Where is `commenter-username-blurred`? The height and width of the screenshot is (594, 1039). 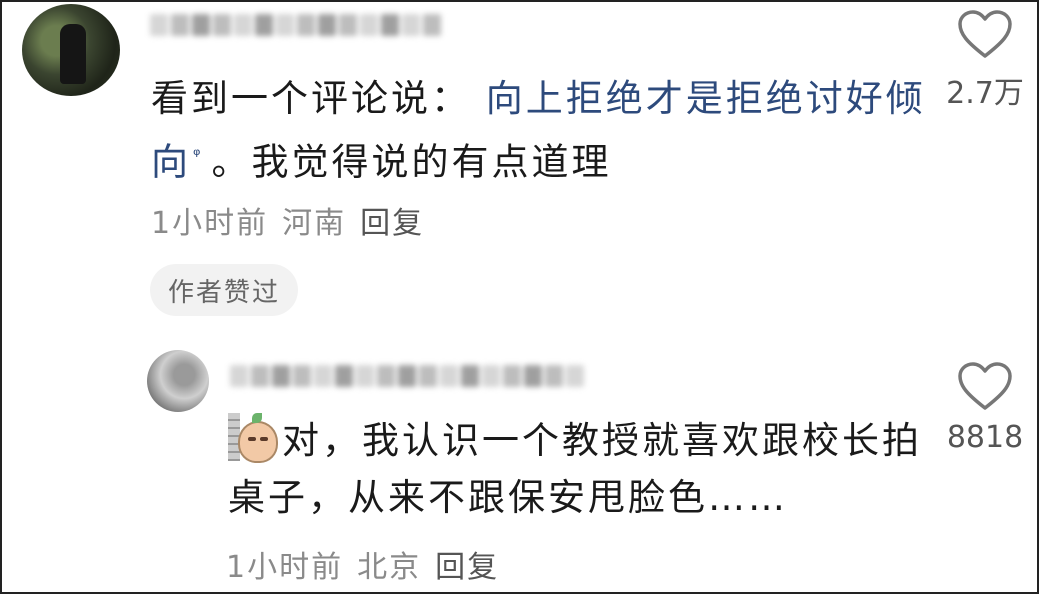 commenter-username-blurred is located at coordinates (295, 25).